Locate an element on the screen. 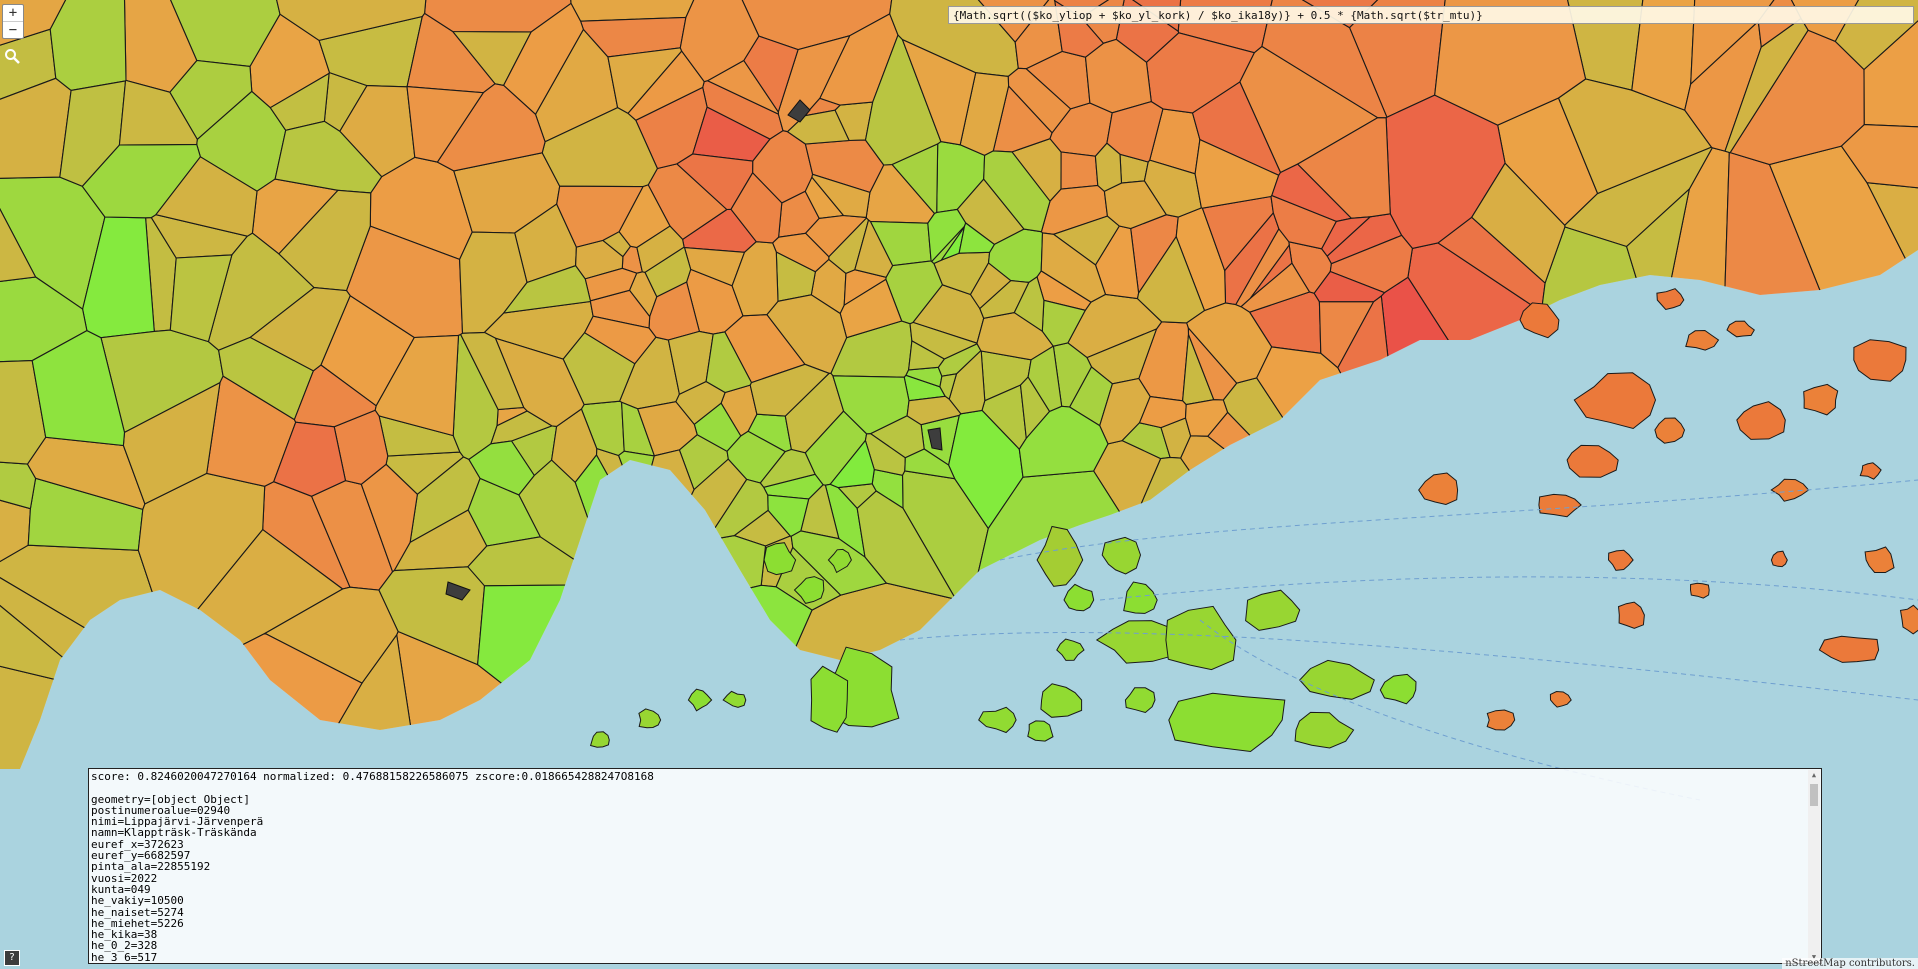  help-button: ? is located at coordinates (12, 958).